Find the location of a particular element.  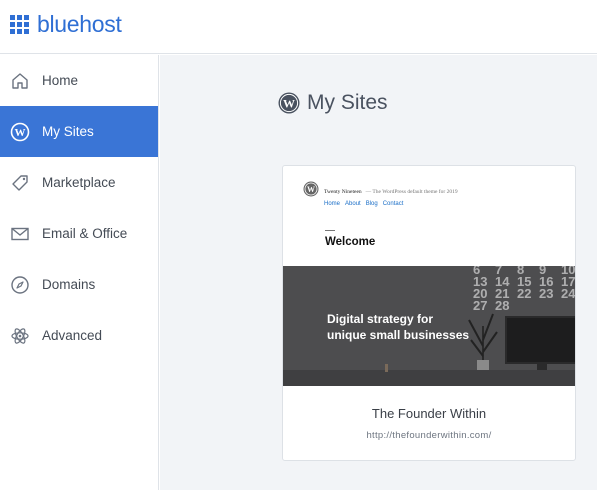

preview-nav: Home About Blog Contact is located at coordinates (391, 204).